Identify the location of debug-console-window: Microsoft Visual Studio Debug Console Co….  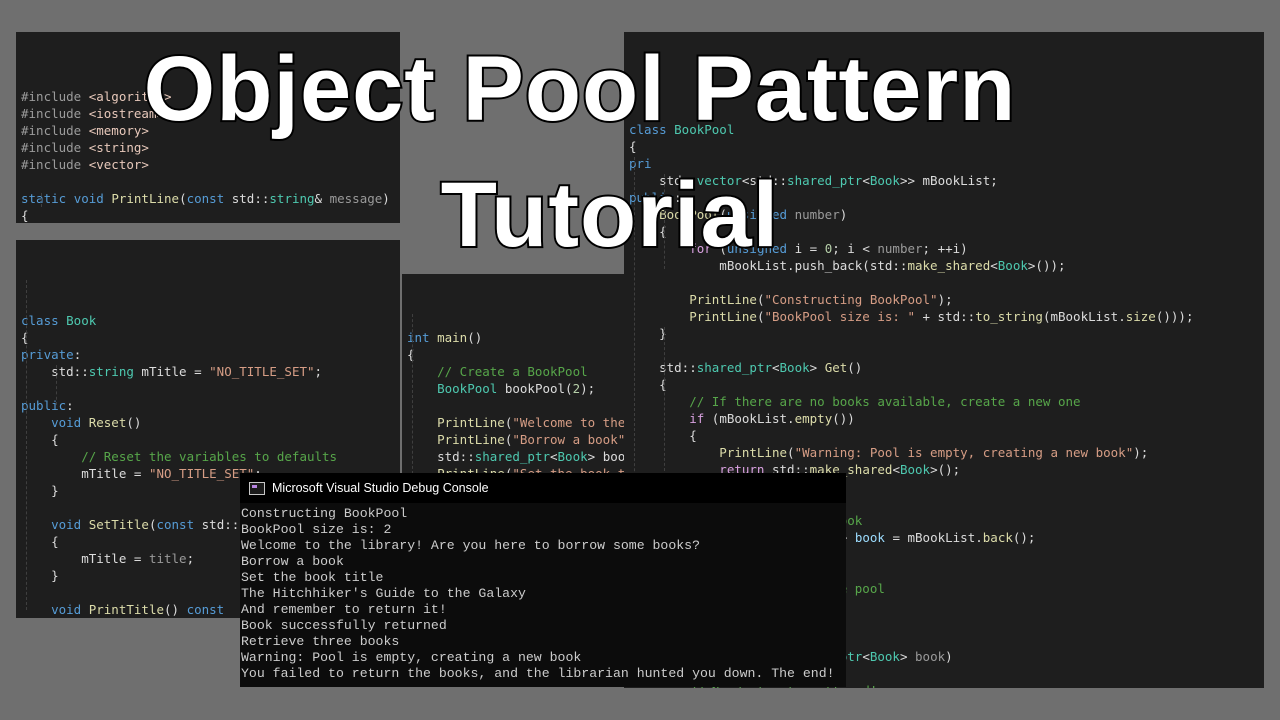
(543, 580).